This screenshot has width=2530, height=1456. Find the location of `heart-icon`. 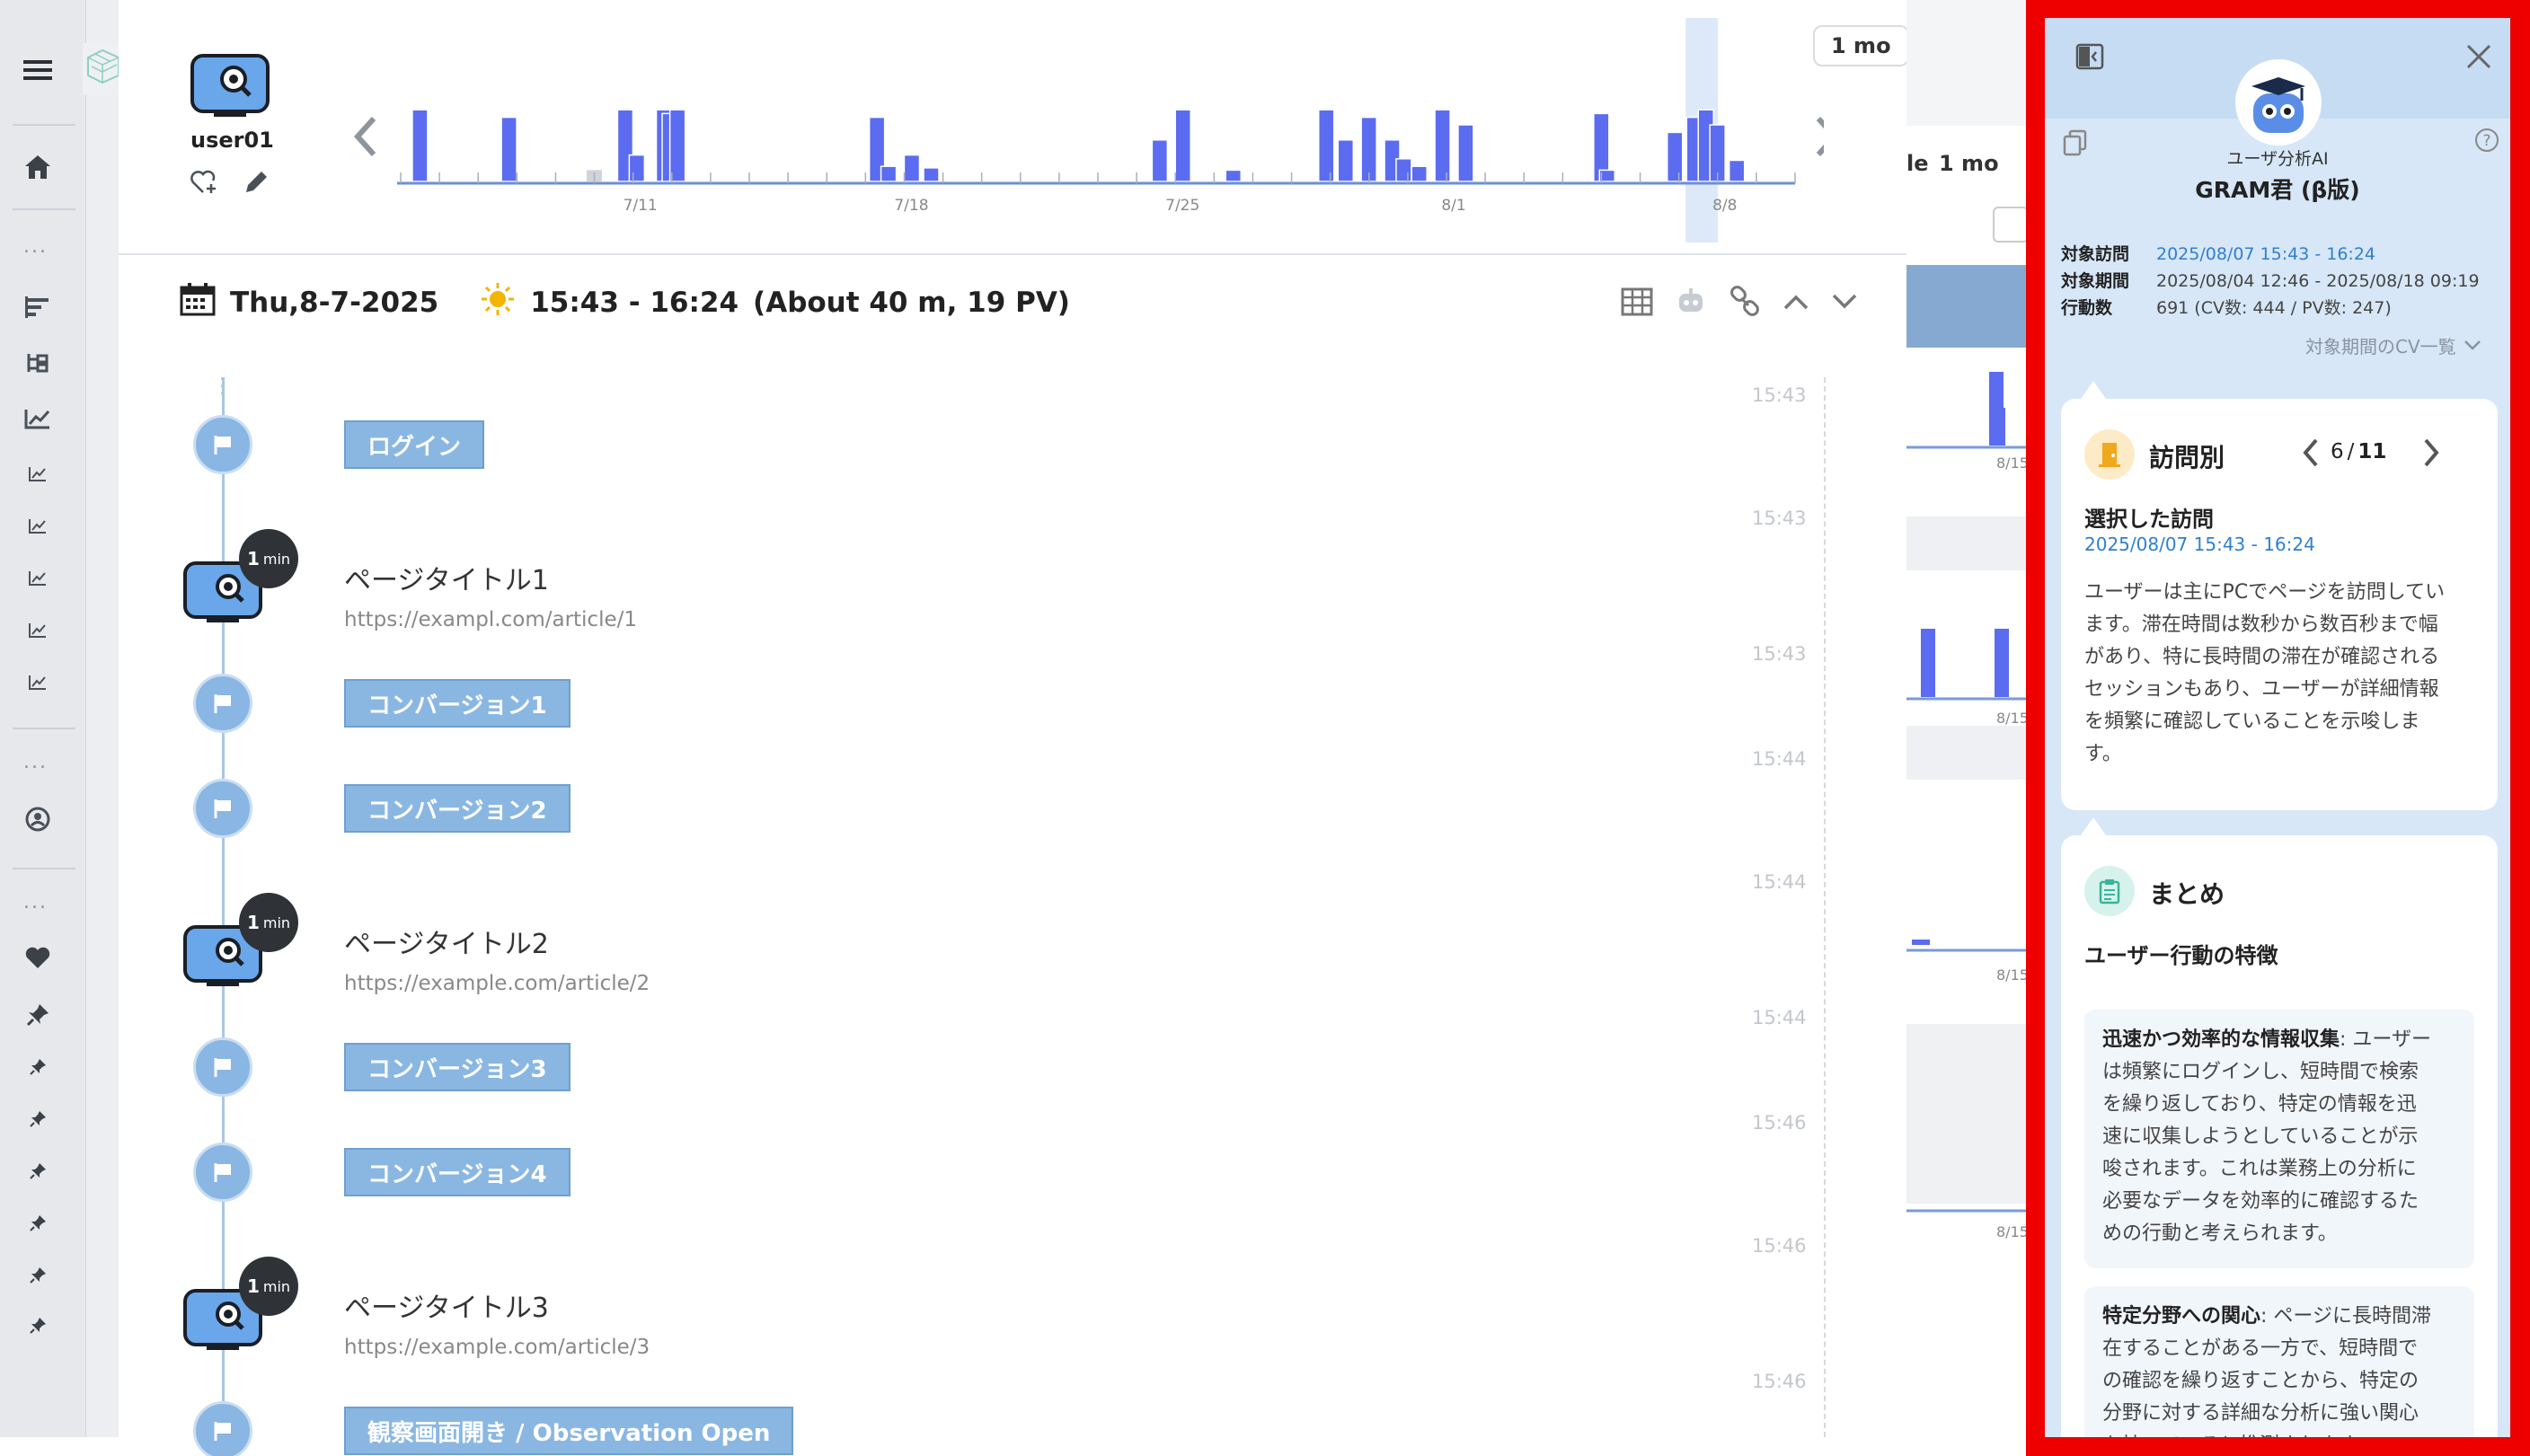

heart-icon is located at coordinates (38, 958).